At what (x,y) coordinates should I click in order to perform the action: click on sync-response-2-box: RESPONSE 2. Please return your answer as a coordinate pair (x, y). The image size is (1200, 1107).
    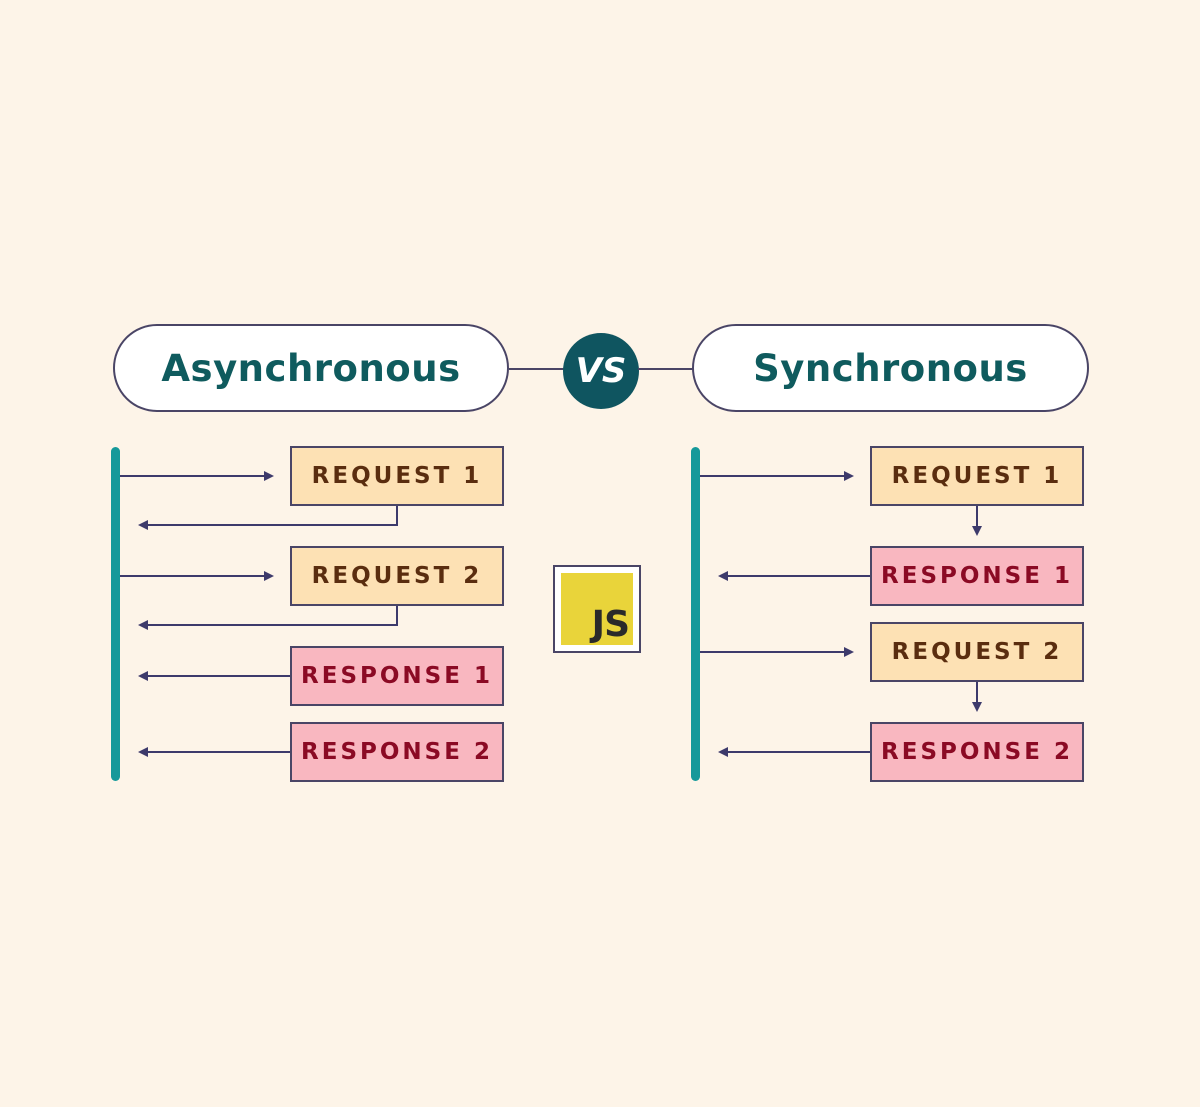
    Looking at the image, I should click on (977, 752).